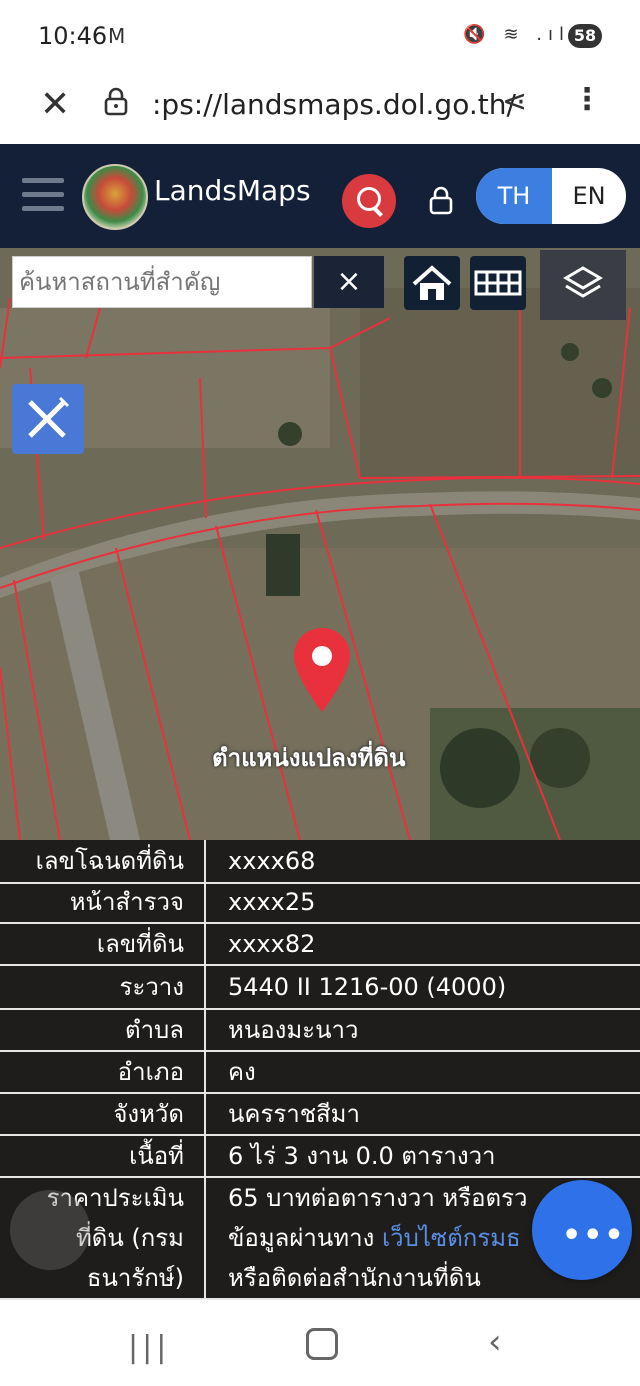 The width and height of the screenshot is (640, 1386). Describe the element at coordinates (272, 944) in the screenshot. I see `info-value: xxxx82` at that location.